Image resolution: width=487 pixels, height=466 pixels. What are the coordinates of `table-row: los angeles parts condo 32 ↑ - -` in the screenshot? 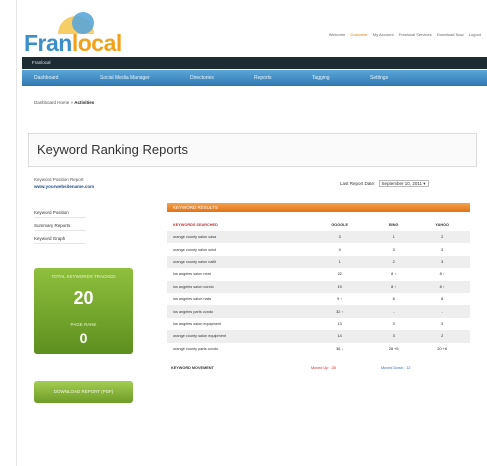 It's located at (318, 311).